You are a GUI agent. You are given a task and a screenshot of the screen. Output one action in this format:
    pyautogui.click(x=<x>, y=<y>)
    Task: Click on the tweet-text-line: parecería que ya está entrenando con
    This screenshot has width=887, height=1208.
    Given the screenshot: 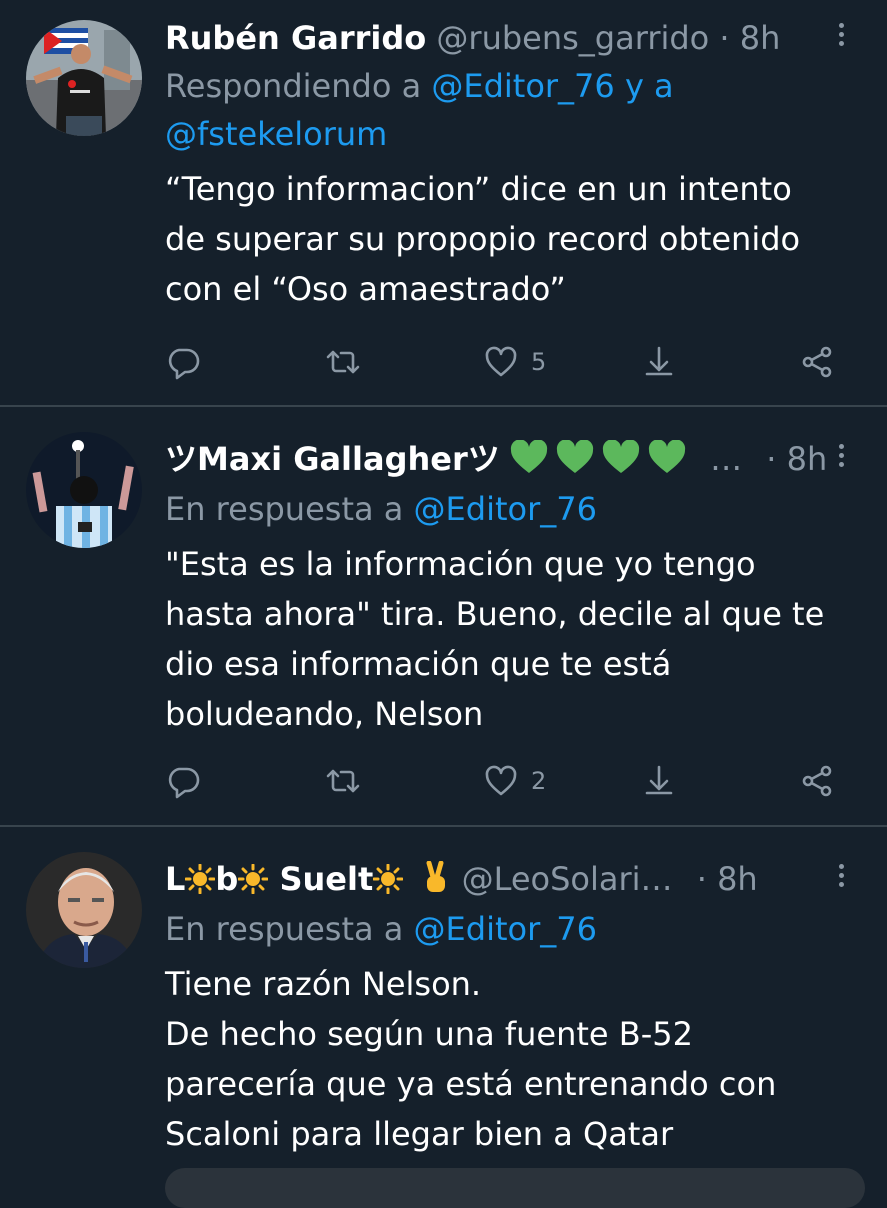 What is the action you would take?
    pyautogui.click(x=471, y=1084)
    